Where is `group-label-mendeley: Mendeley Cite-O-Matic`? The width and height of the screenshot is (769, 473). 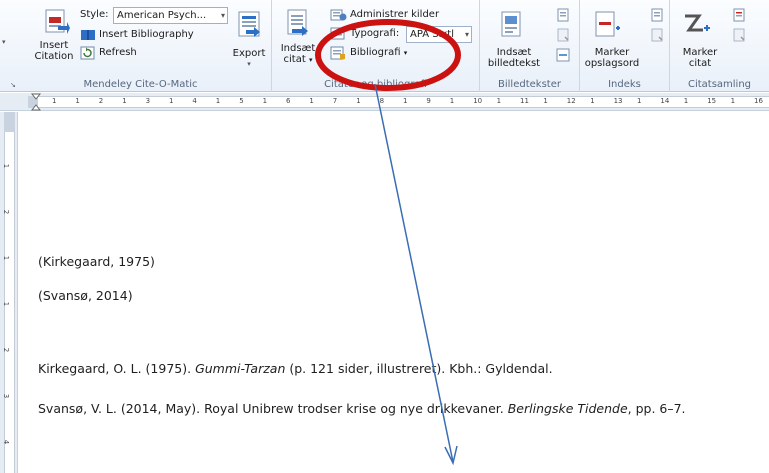 group-label-mendeley: Mendeley Cite-O-Matic is located at coordinates (140, 84).